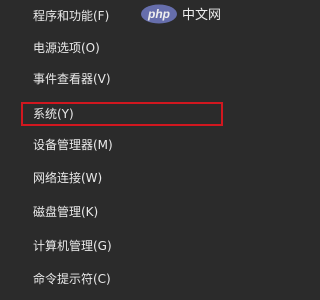  What do you see at coordinates (113, 48) in the screenshot?
I see `menu-item-power-options: 电源选项(O)` at bounding box center [113, 48].